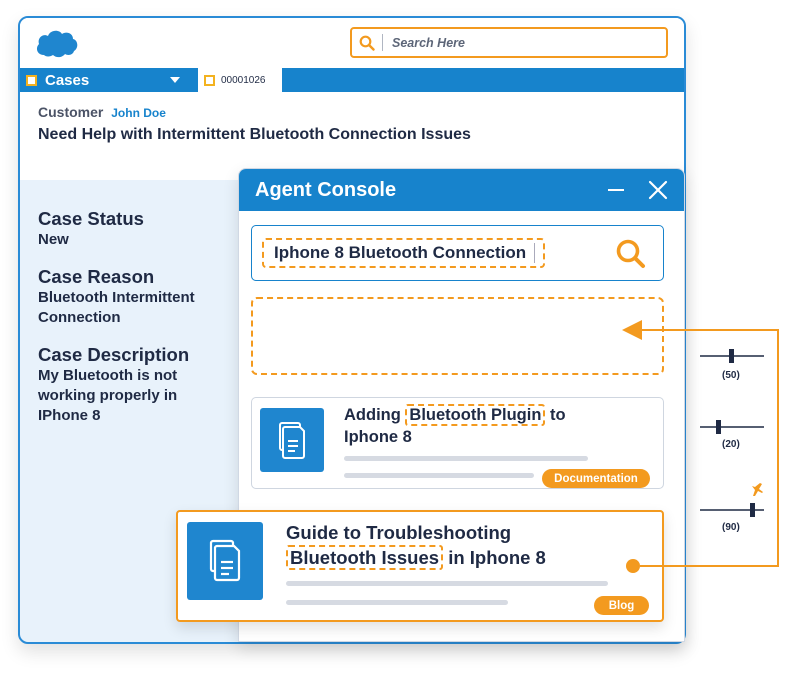 The height and width of the screenshot is (677, 800). What do you see at coordinates (96, 276) in the screenshot?
I see `case-reason-label: Case Reason` at bounding box center [96, 276].